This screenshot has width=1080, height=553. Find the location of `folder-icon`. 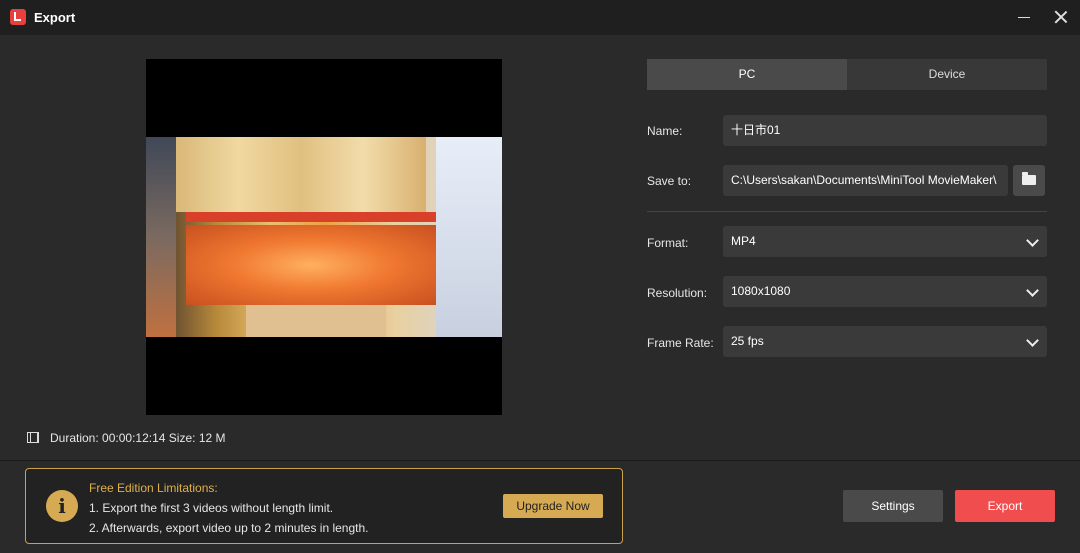

folder-icon is located at coordinates (1029, 178).